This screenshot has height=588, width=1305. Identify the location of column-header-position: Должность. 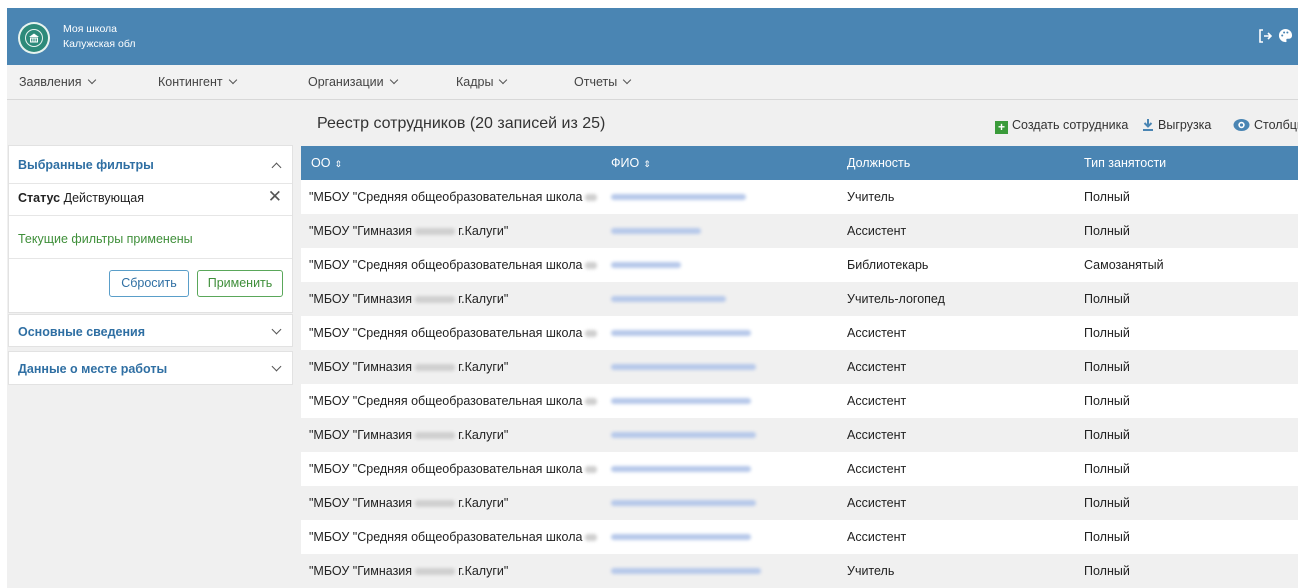
(878, 163).